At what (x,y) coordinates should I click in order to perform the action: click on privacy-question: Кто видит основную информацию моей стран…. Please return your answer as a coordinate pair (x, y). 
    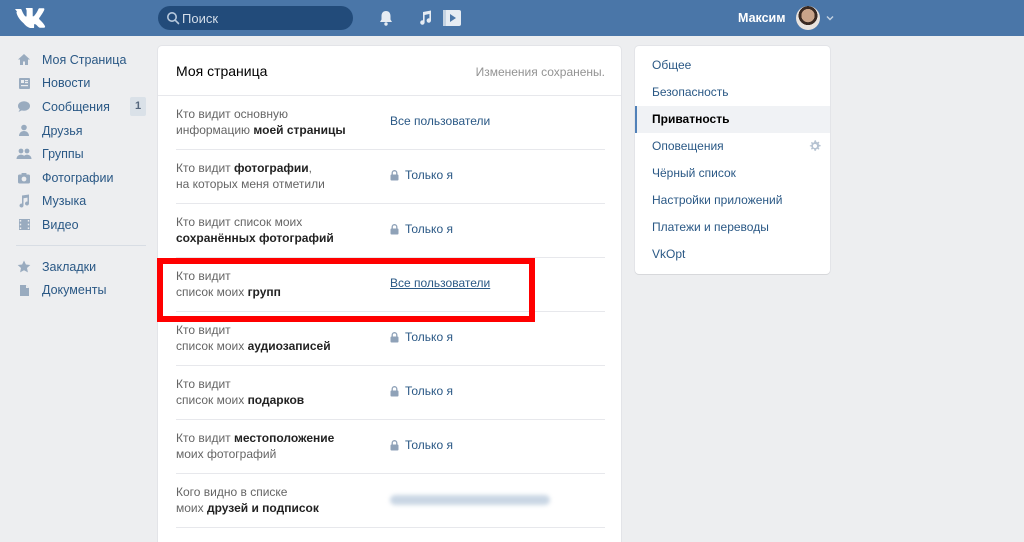
    Looking at the image, I should click on (276, 122).